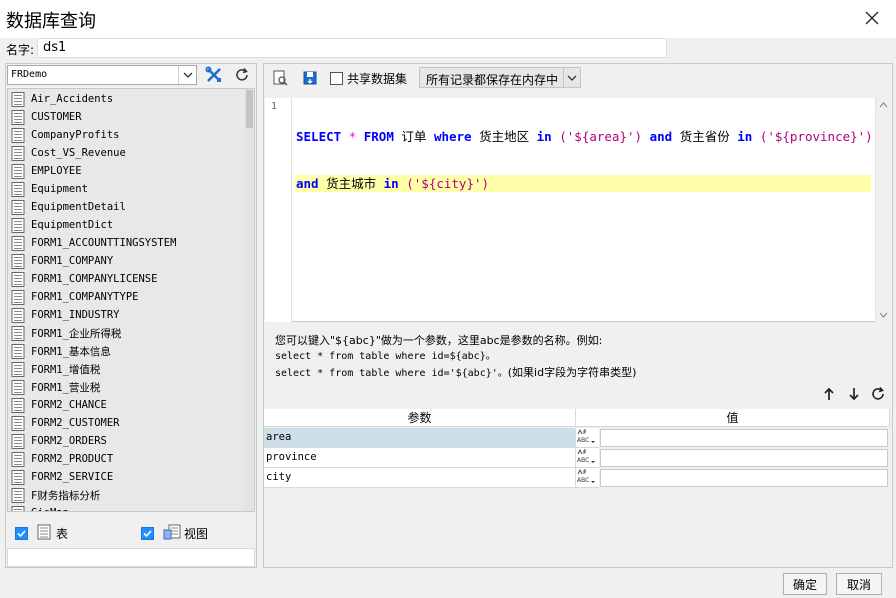 This screenshot has width=896, height=598. I want to click on connection-settings-icon, so click(214, 75).